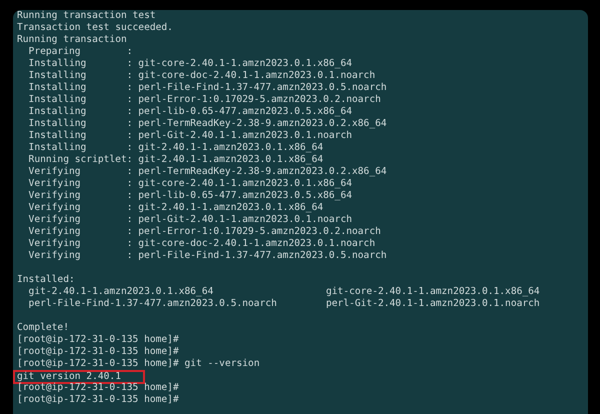  What do you see at coordinates (55, 52) in the screenshot?
I see `step-action: Preparing` at bounding box center [55, 52].